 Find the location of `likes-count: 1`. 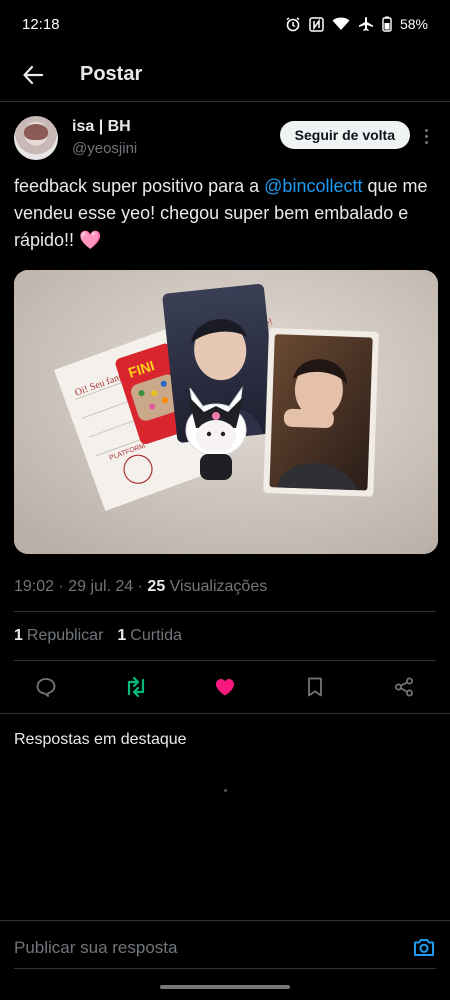

likes-count: 1 is located at coordinates (122, 635).